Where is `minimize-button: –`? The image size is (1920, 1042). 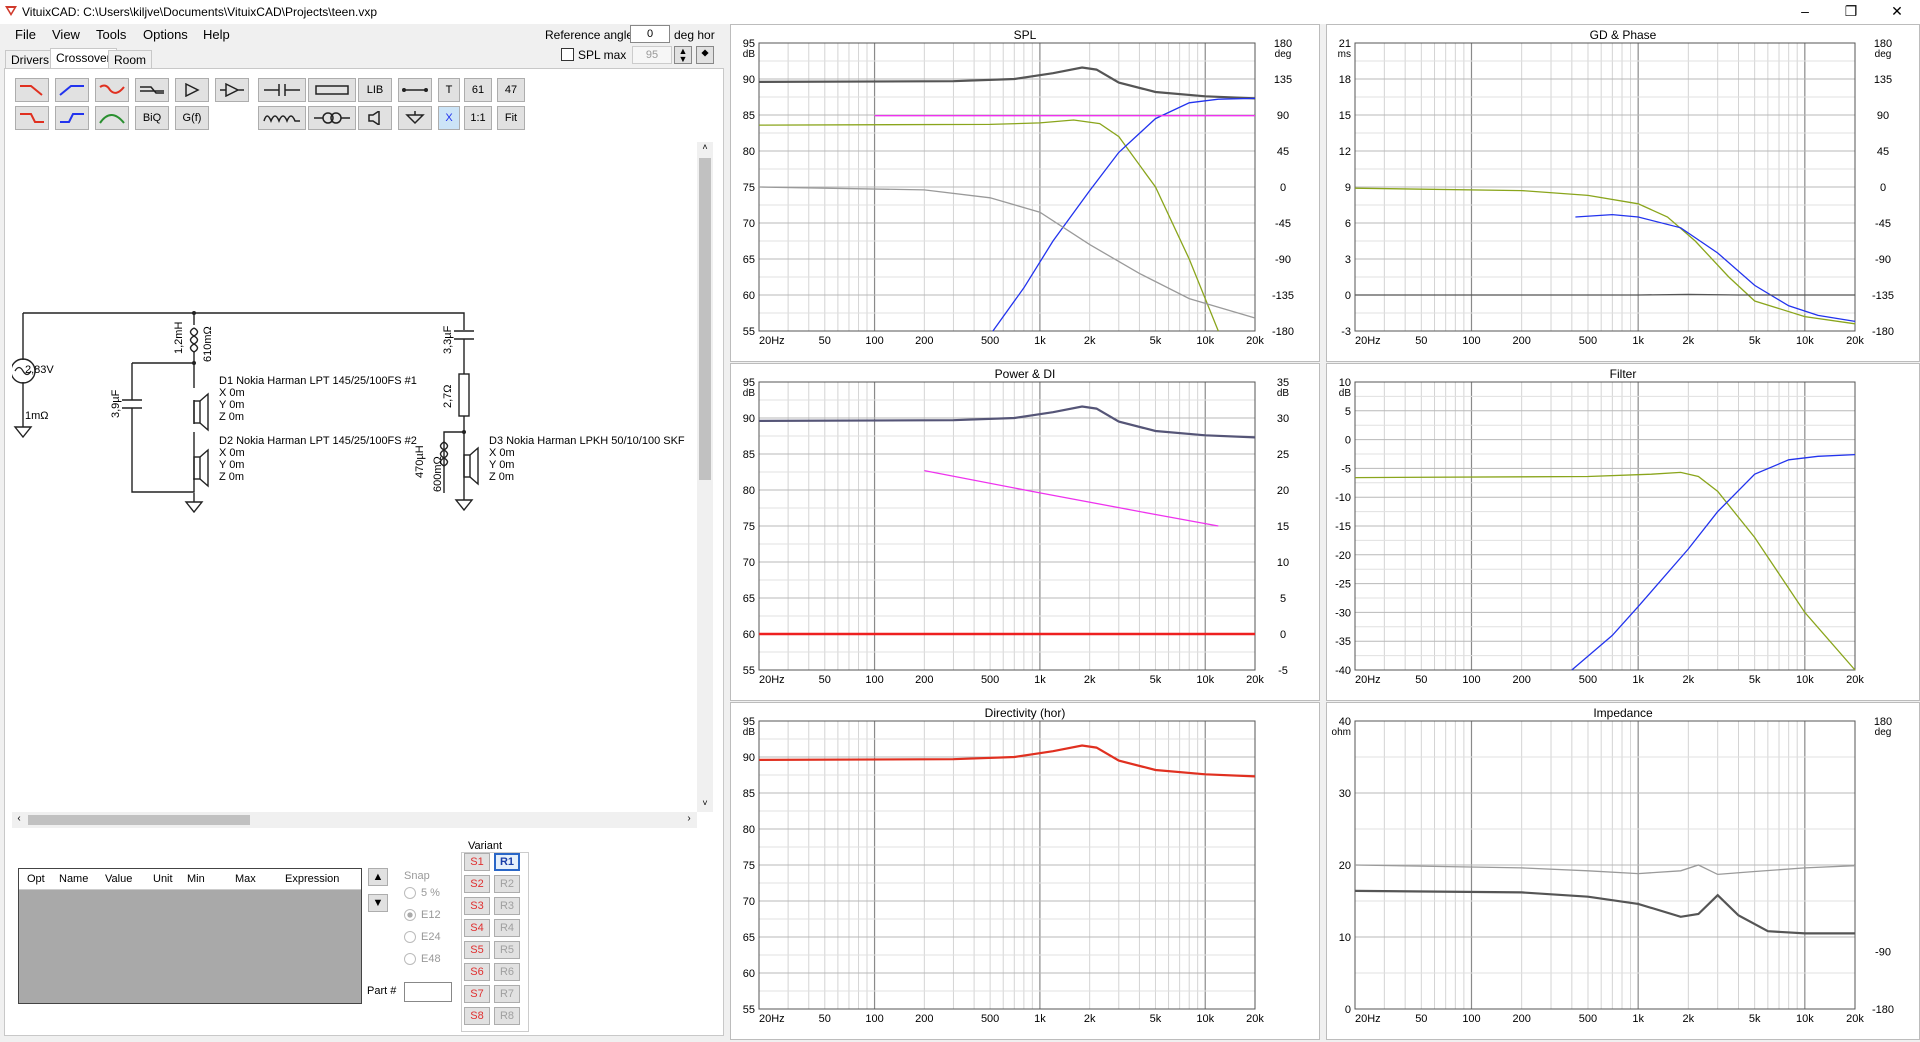
minimize-button: – is located at coordinates (1805, 12).